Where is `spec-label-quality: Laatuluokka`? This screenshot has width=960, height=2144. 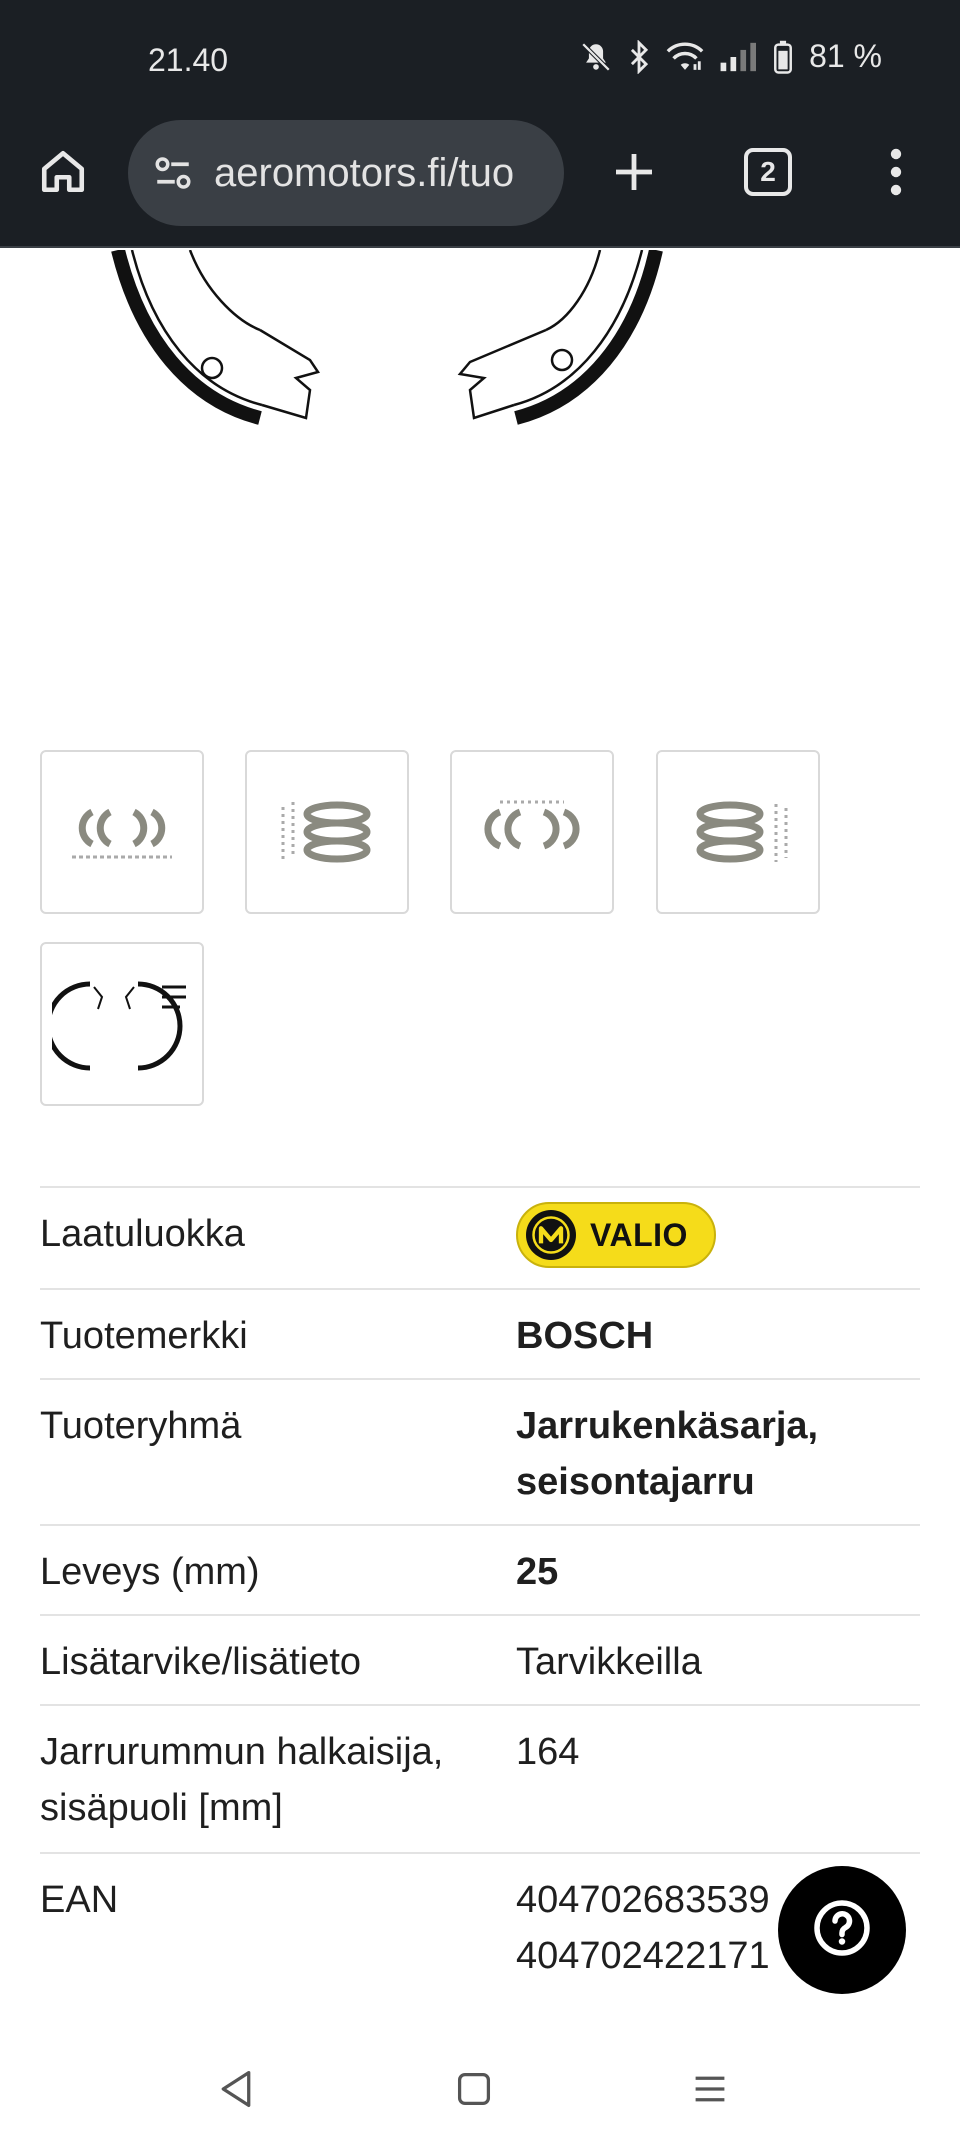 spec-label-quality: Laatuluokka is located at coordinates (142, 1234).